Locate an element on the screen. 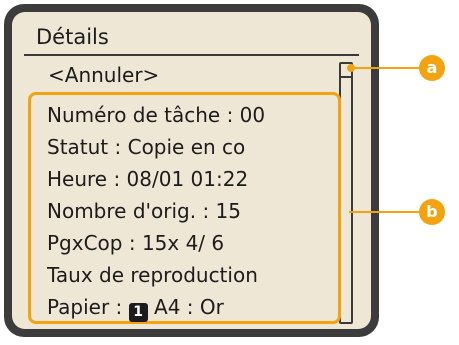 Image resolution: width=459 pixels, height=345 pixels. detail-paper-value: A4 : Or is located at coordinates (185, 307).